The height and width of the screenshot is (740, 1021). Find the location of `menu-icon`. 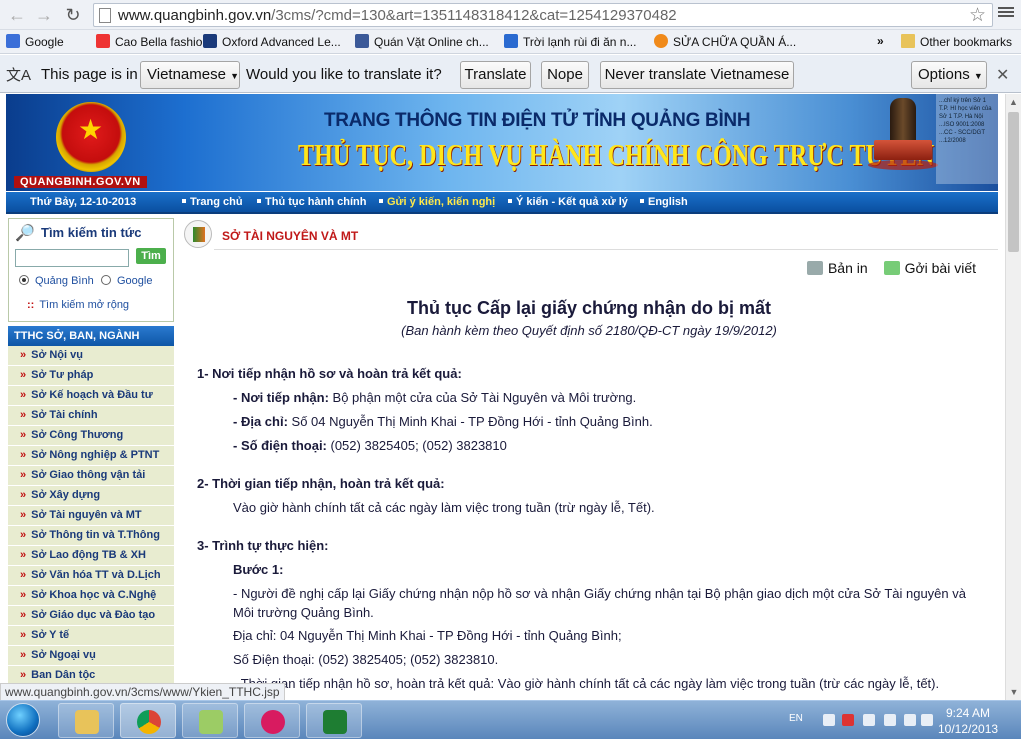

menu-icon is located at coordinates (1006, 13).